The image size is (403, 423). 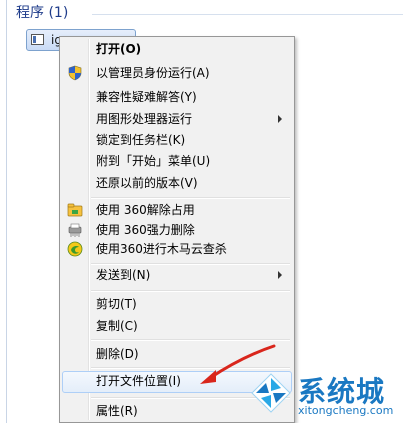 I want to click on menu-item-compat-troubleshoot: 兼容性疑难解答(Y), so click(x=177, y=97).